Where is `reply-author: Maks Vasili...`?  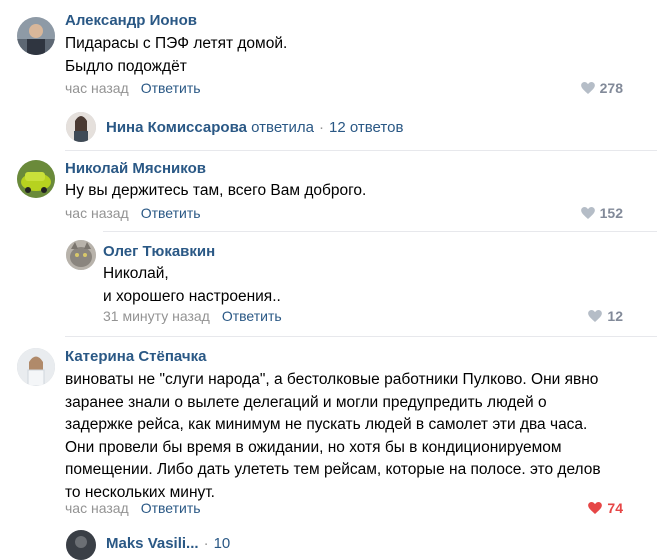
reply-author: Maks Vasili... is located at coordinates (152, 543).